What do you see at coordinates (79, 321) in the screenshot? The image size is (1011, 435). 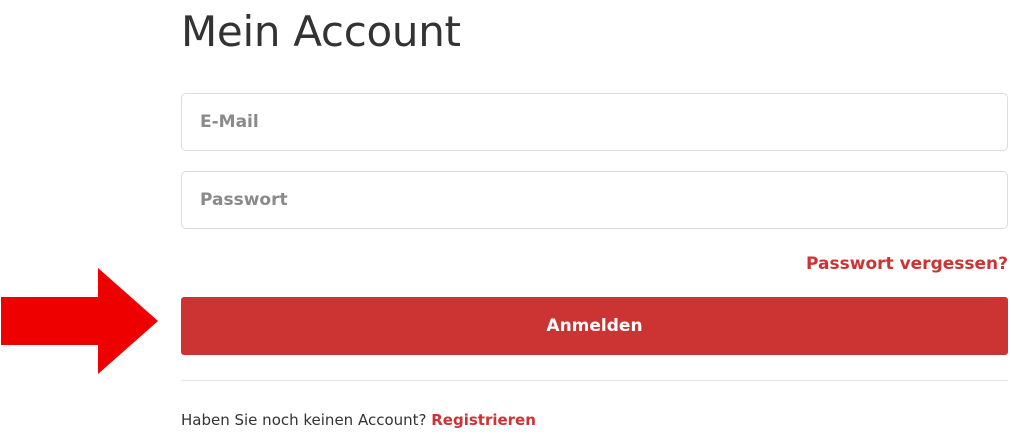 I see `right-arrow-icon` at bounding box center [79, 321].